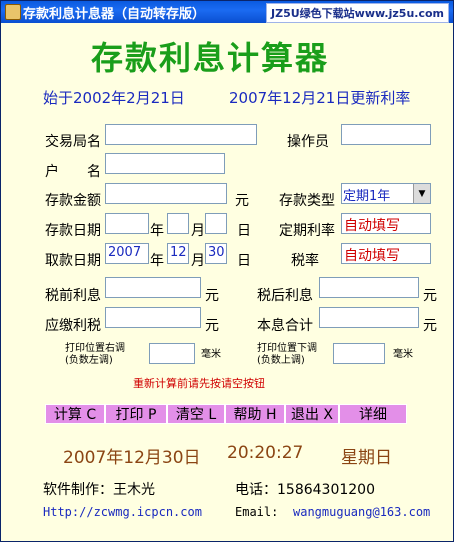  I want to click on principal-total-label: 本息合计, so click(285, 326).